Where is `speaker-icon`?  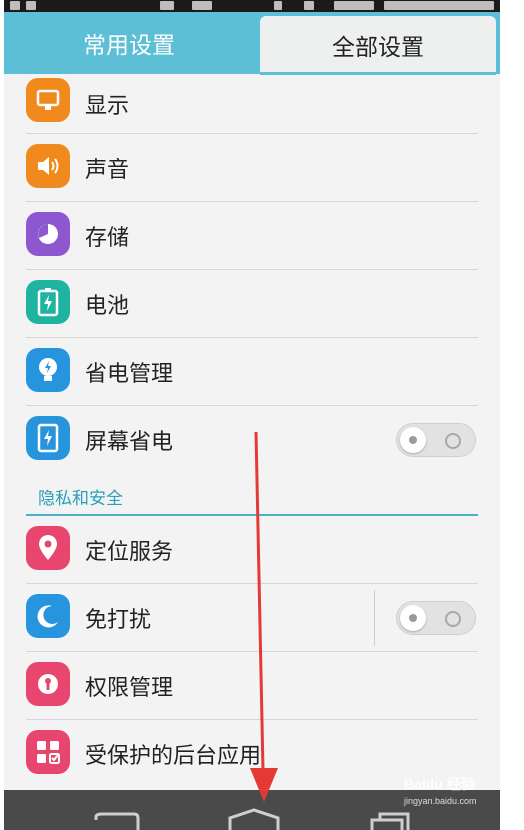 speaker-icon is located at coordinates (48, 166).